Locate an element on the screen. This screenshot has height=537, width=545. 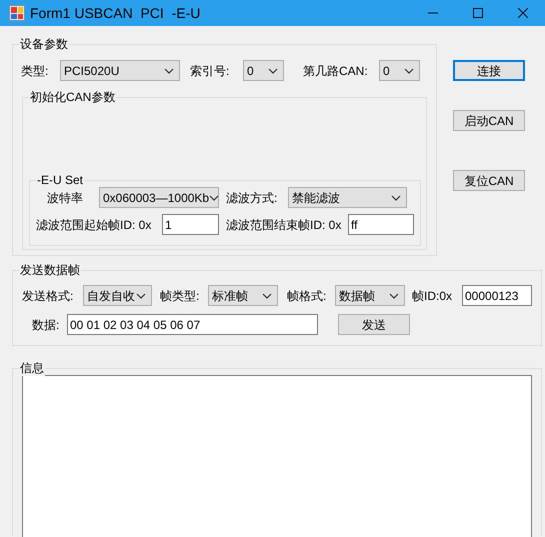
field-label: 滤波范围结束帧ID: 0x is located at coordinates (284, 225).